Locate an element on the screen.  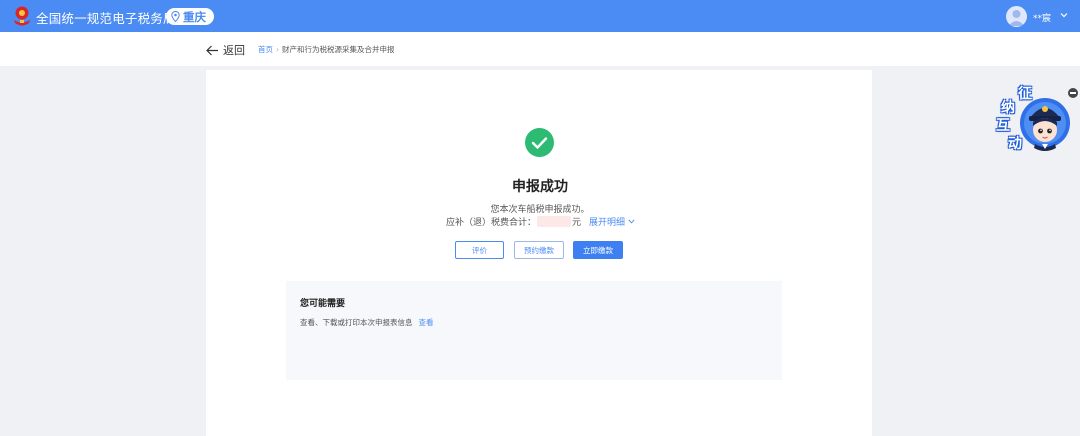
arrow-left-icon is located at coordinates (212, 50).